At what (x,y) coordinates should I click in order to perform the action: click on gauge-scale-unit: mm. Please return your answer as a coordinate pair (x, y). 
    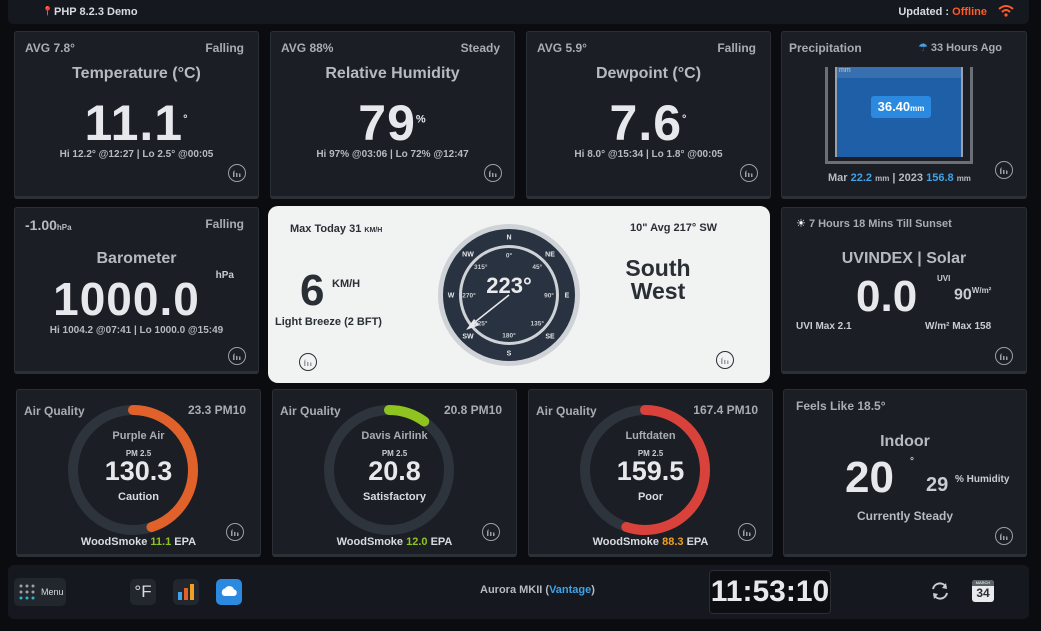
    Looking at the image, I should click on (845, 70).